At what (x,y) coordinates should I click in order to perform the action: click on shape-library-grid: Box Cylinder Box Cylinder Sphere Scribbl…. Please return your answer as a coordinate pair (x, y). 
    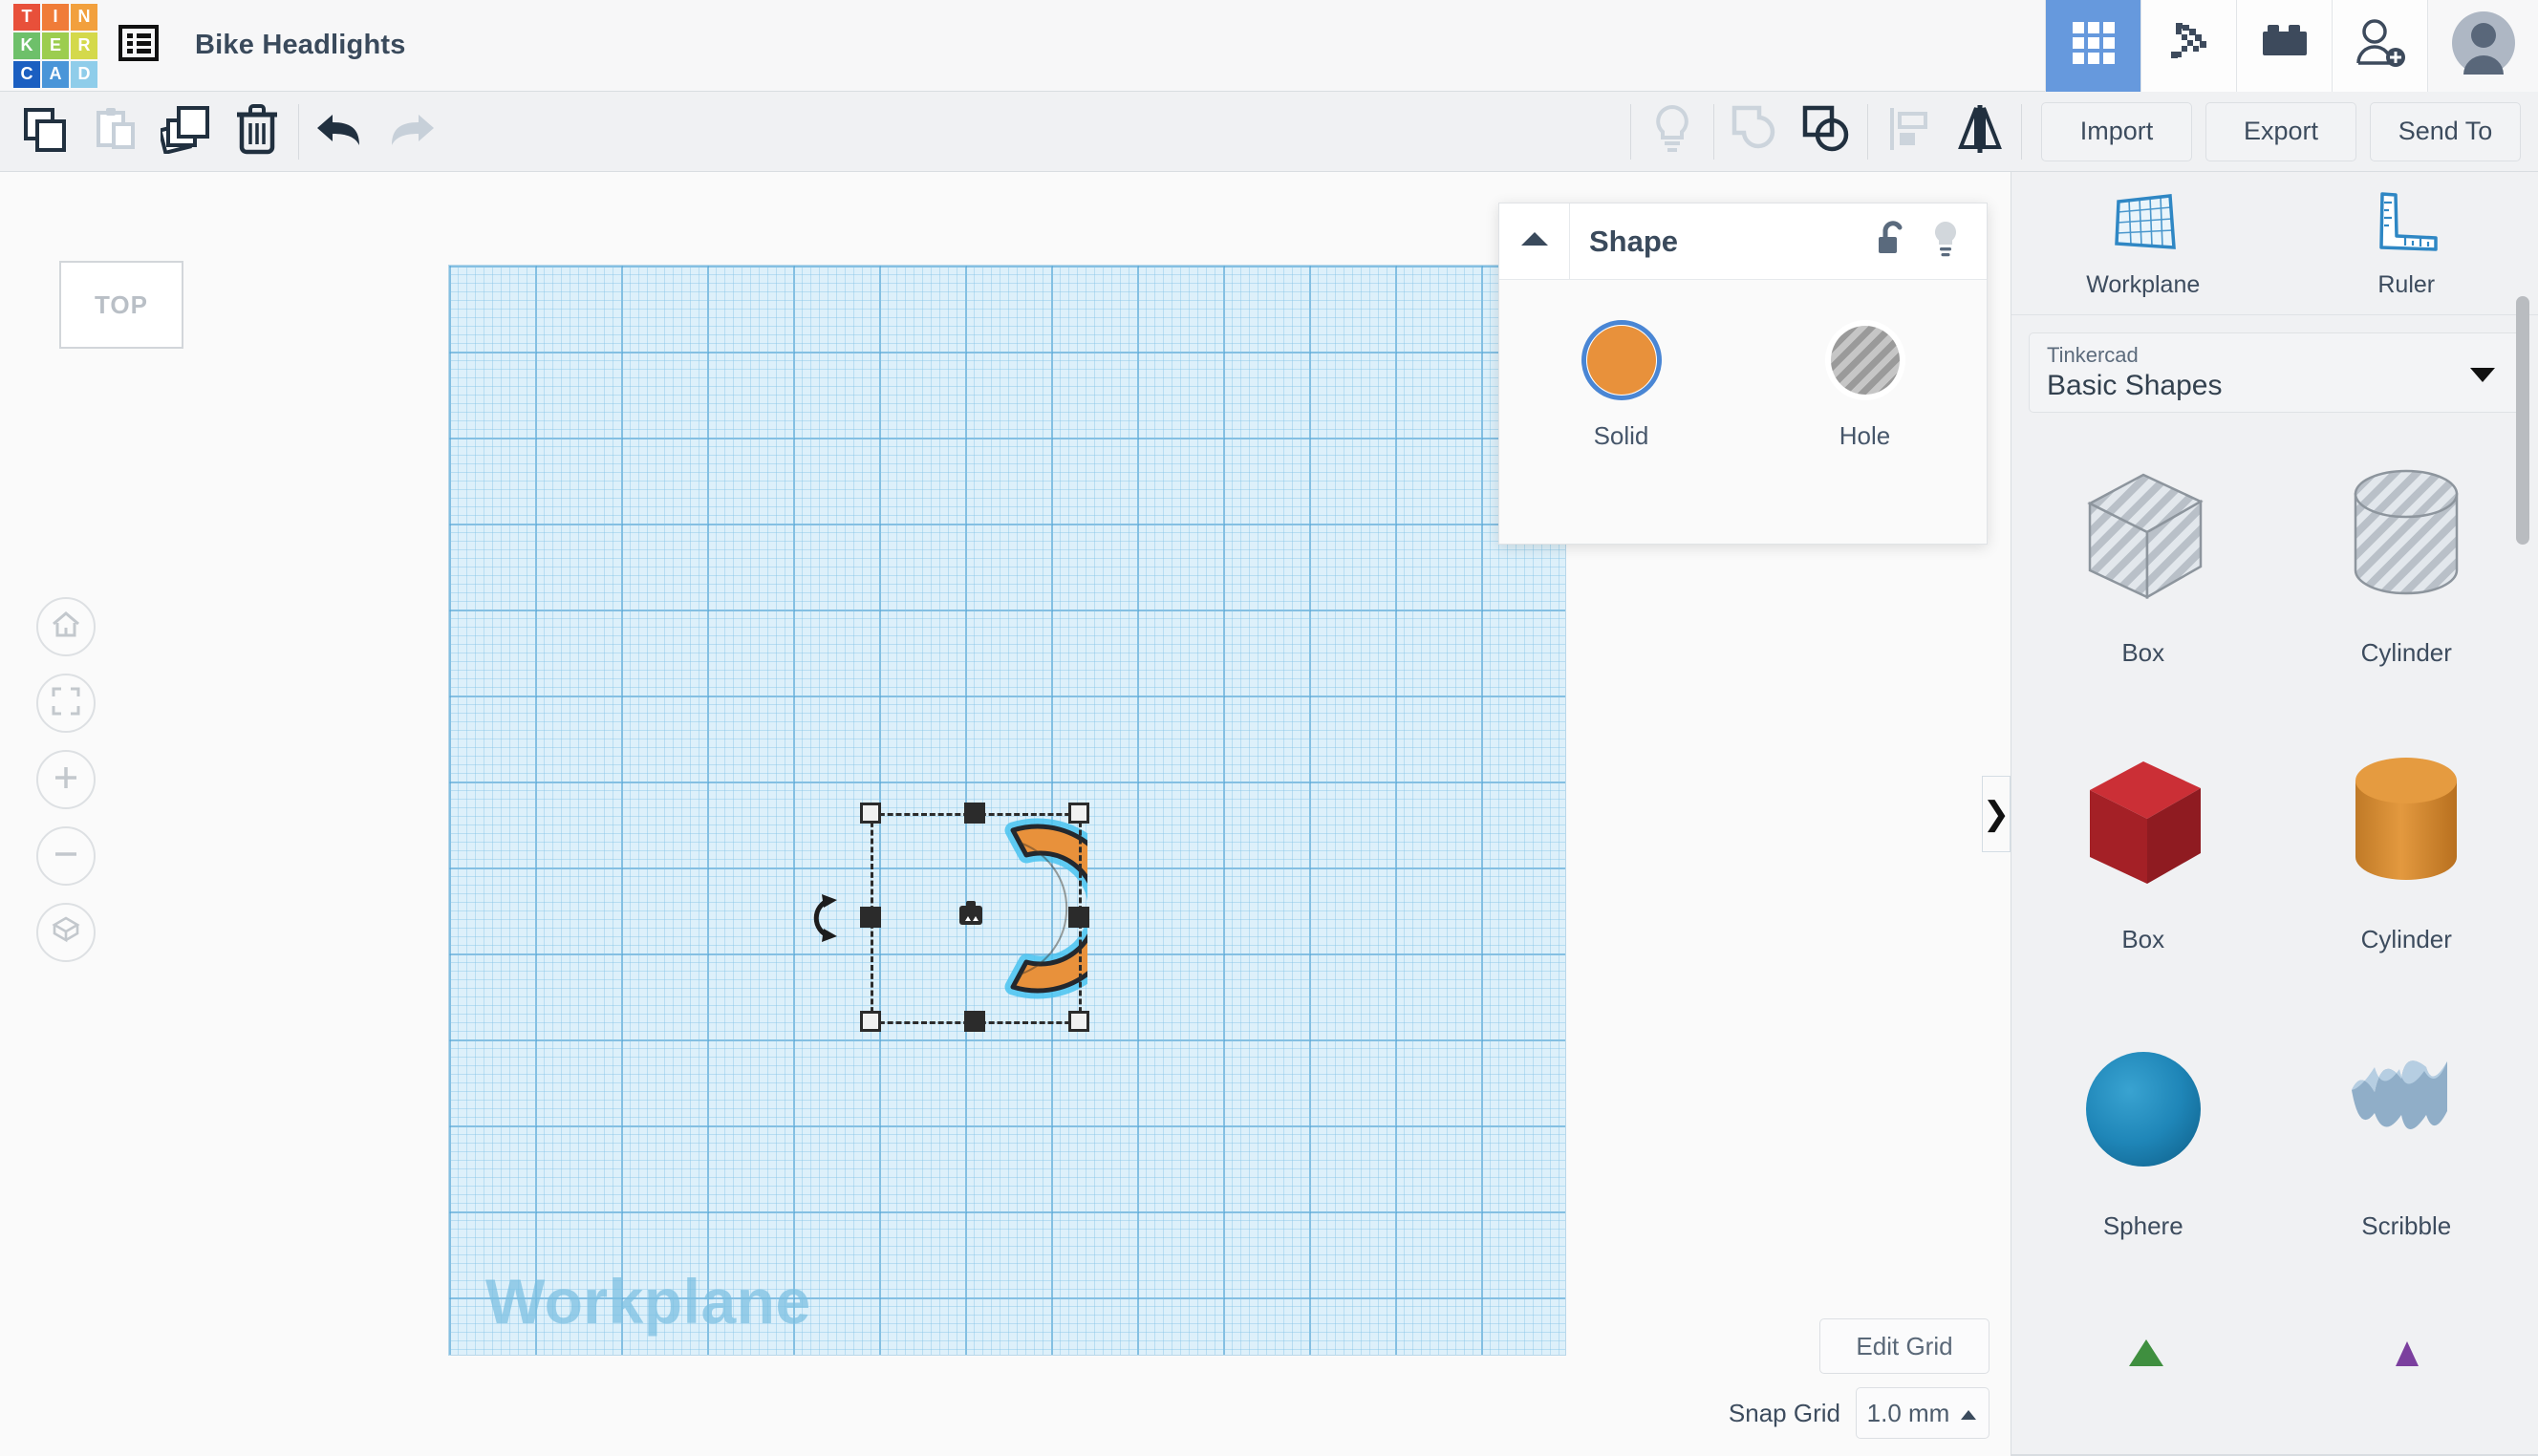
    Looking at the image, I should click on (2274, 898).